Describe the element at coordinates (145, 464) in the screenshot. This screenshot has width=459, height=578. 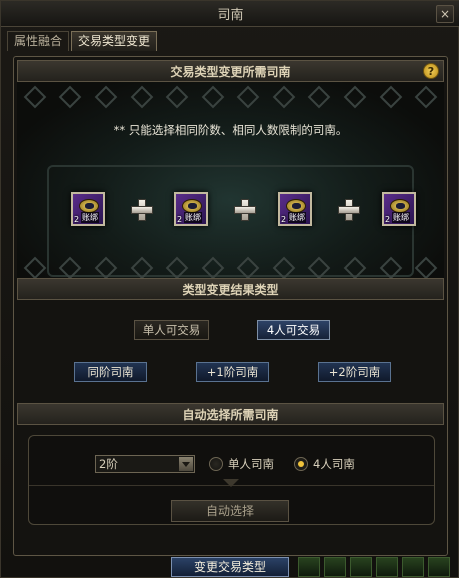
I see `tier-dropdown: 2阶` at that location.